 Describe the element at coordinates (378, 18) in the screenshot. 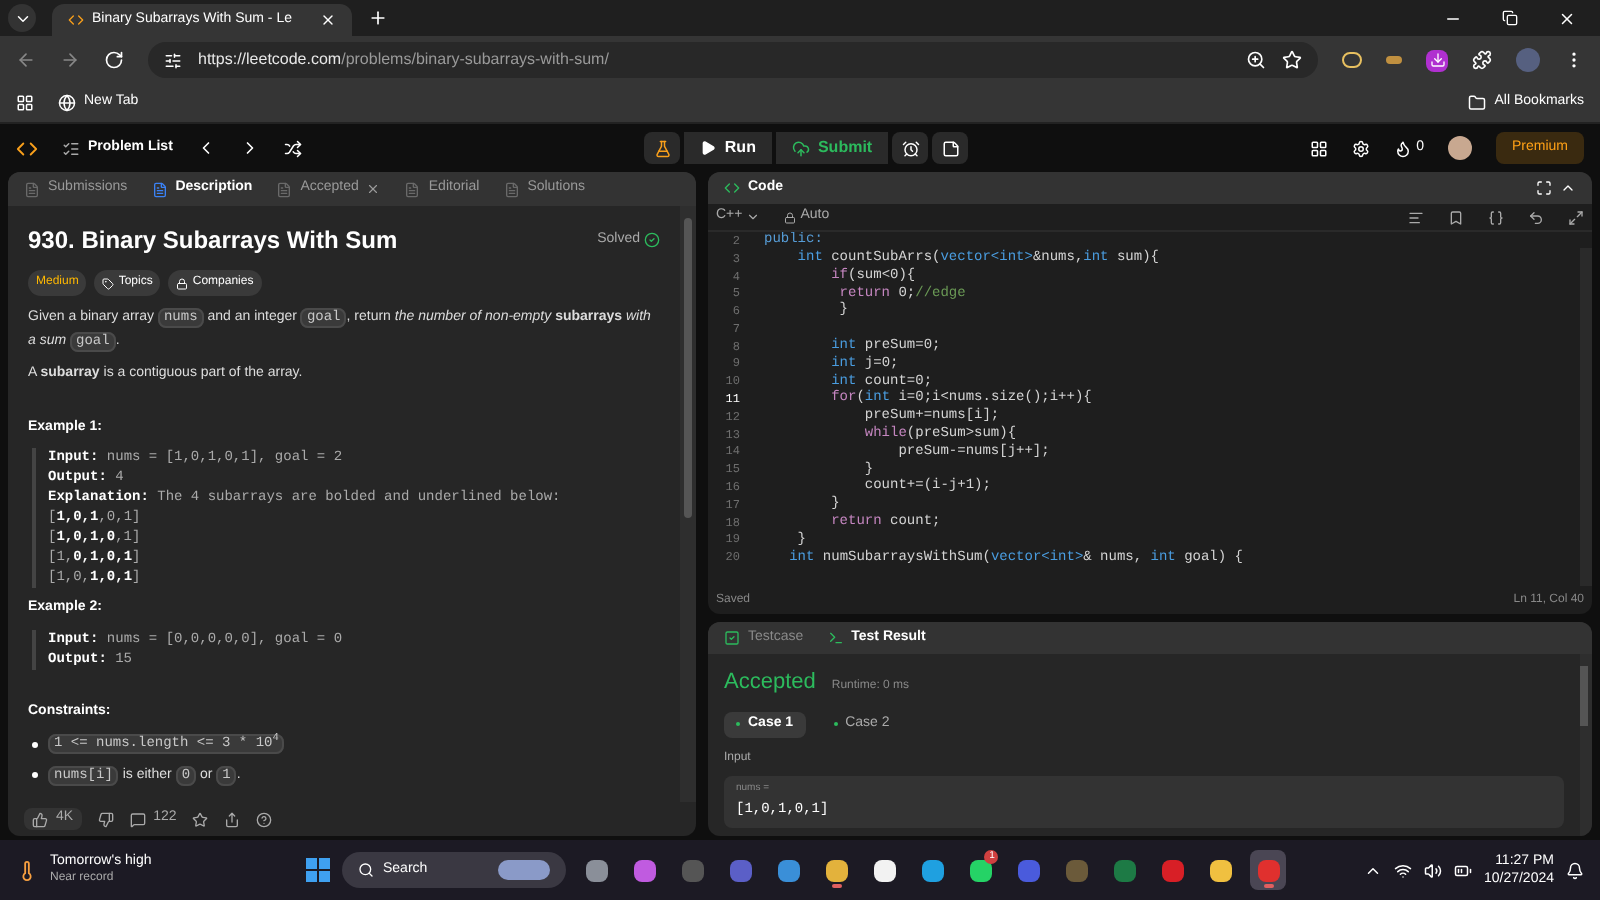

I see `new-tab-icon` at that location.